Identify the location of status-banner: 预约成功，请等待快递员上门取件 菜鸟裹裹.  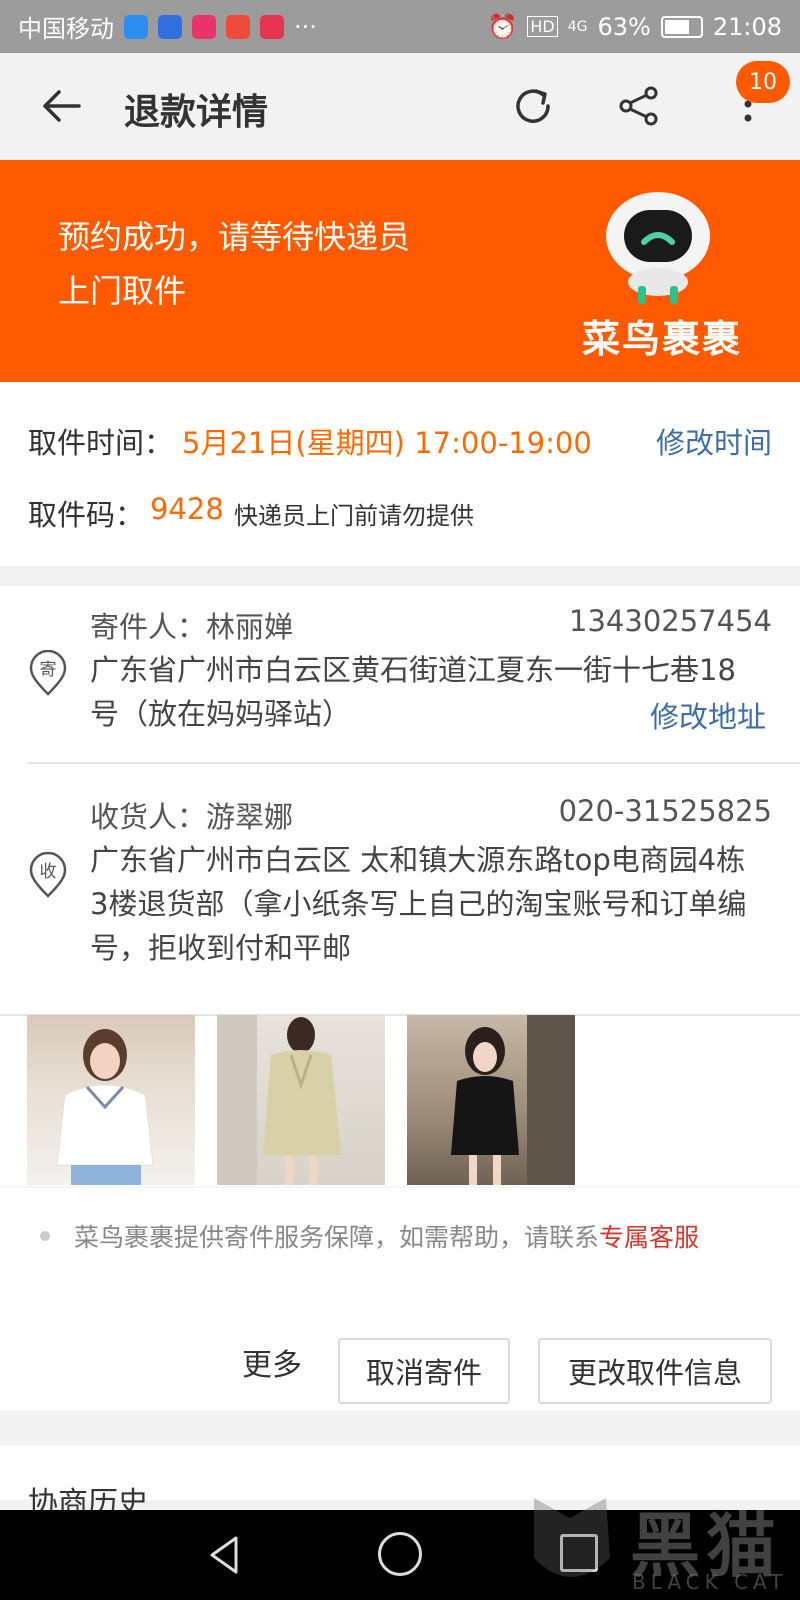
(400, 271).